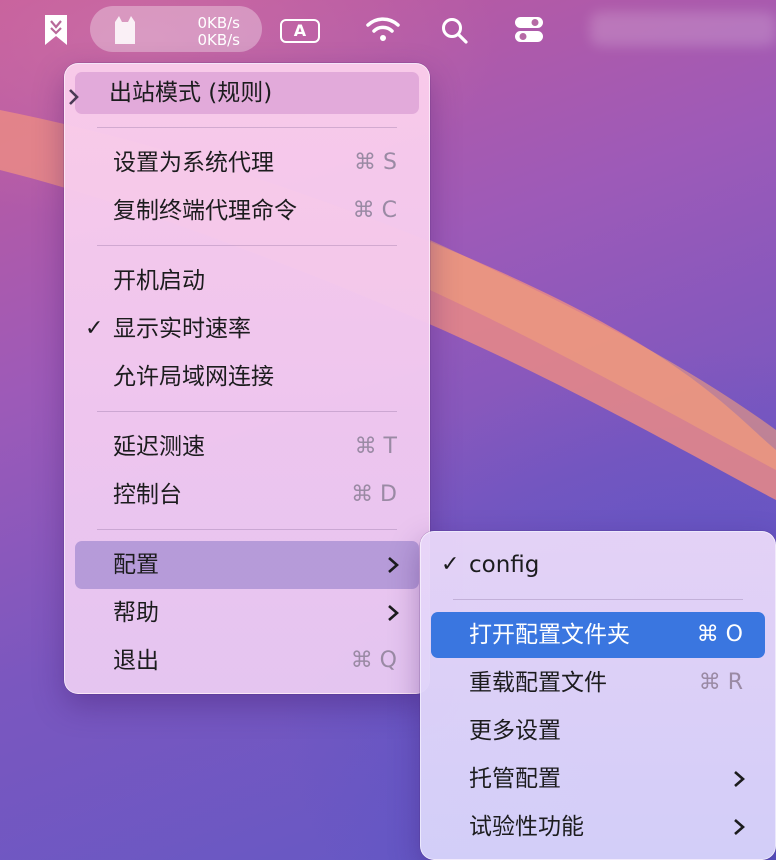  What do you see at coordinates (598, 779) in the screenshot?
I see `submenu-item-managed-config: 托管配置` at bounding box center [598, 779].